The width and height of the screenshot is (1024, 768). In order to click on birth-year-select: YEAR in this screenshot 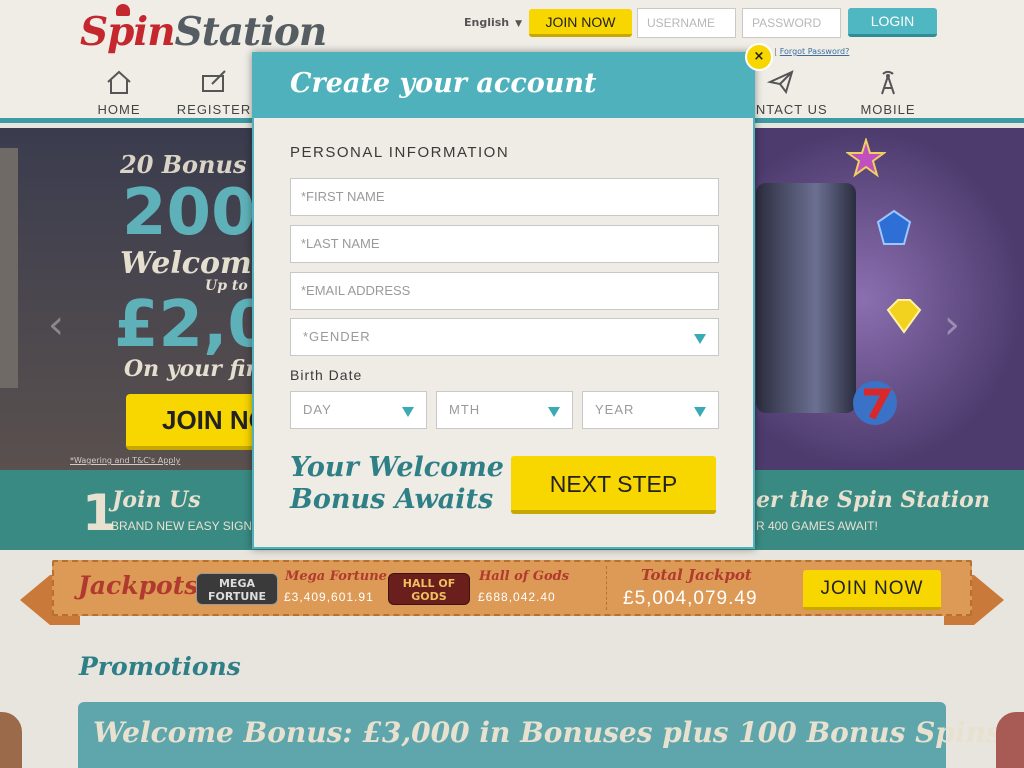, I will do `click(650, 410)`.